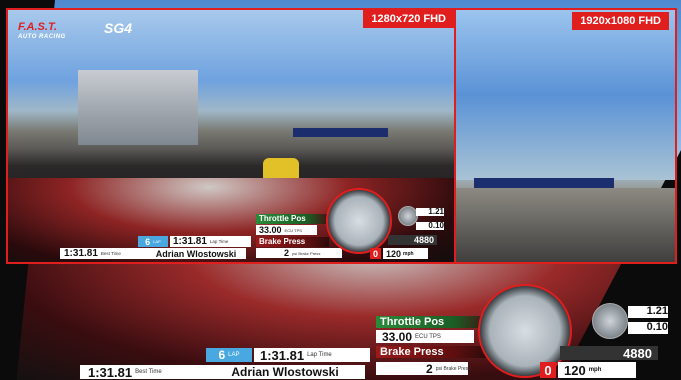  What do you see at coordinates (138, 107) in the screenshot?
I see `grandstand` at bounding box center [138, 107].